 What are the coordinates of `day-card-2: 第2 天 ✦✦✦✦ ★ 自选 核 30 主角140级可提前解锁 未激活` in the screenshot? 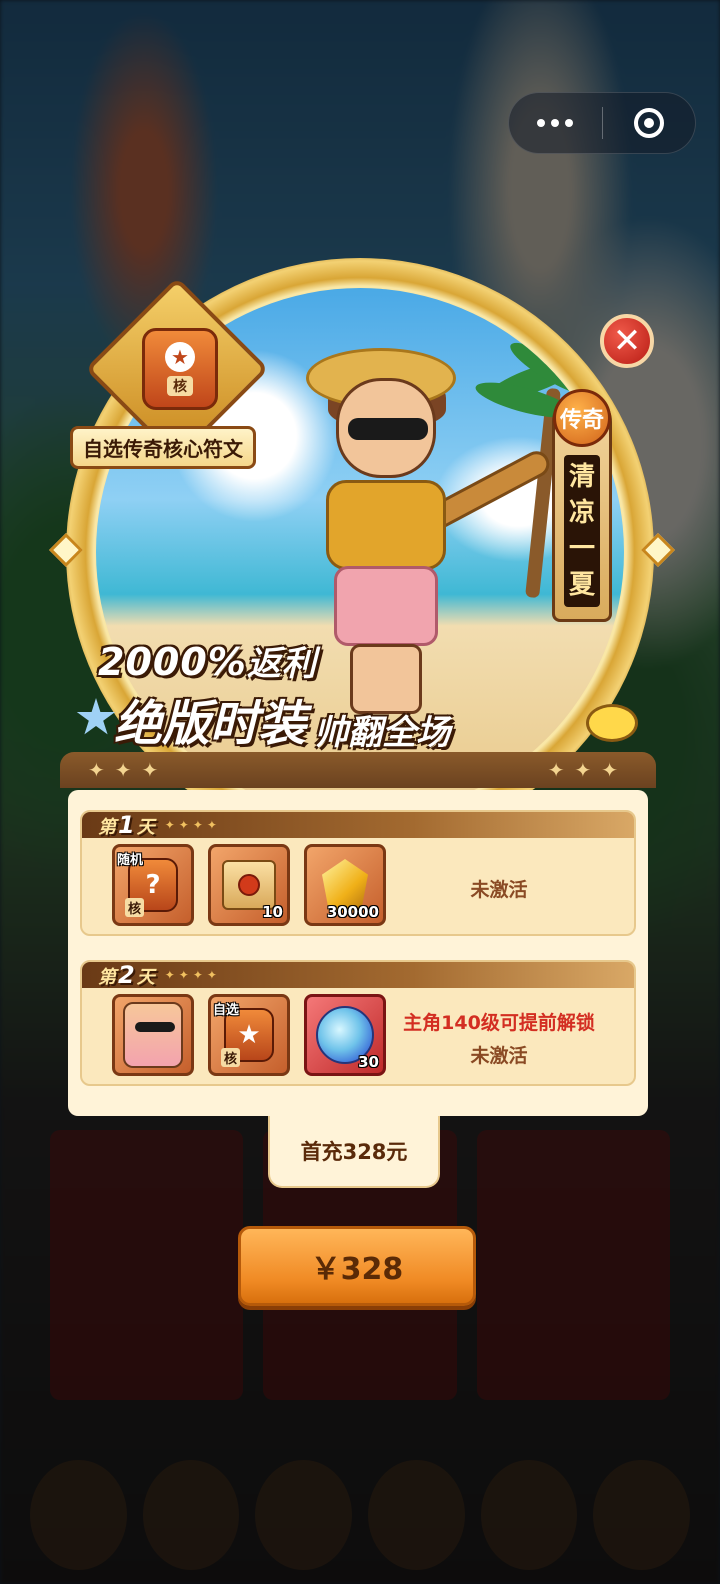 It's located at (358, 1023).